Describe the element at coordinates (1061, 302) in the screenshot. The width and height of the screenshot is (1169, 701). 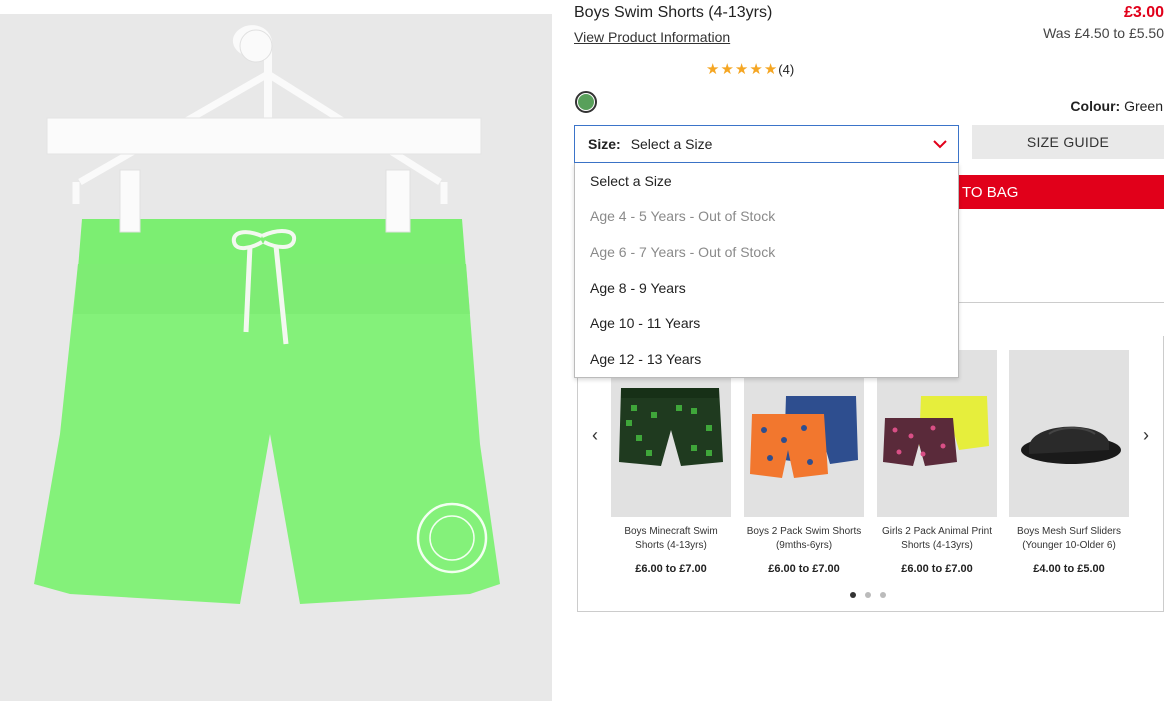
I see `divider` at that location.